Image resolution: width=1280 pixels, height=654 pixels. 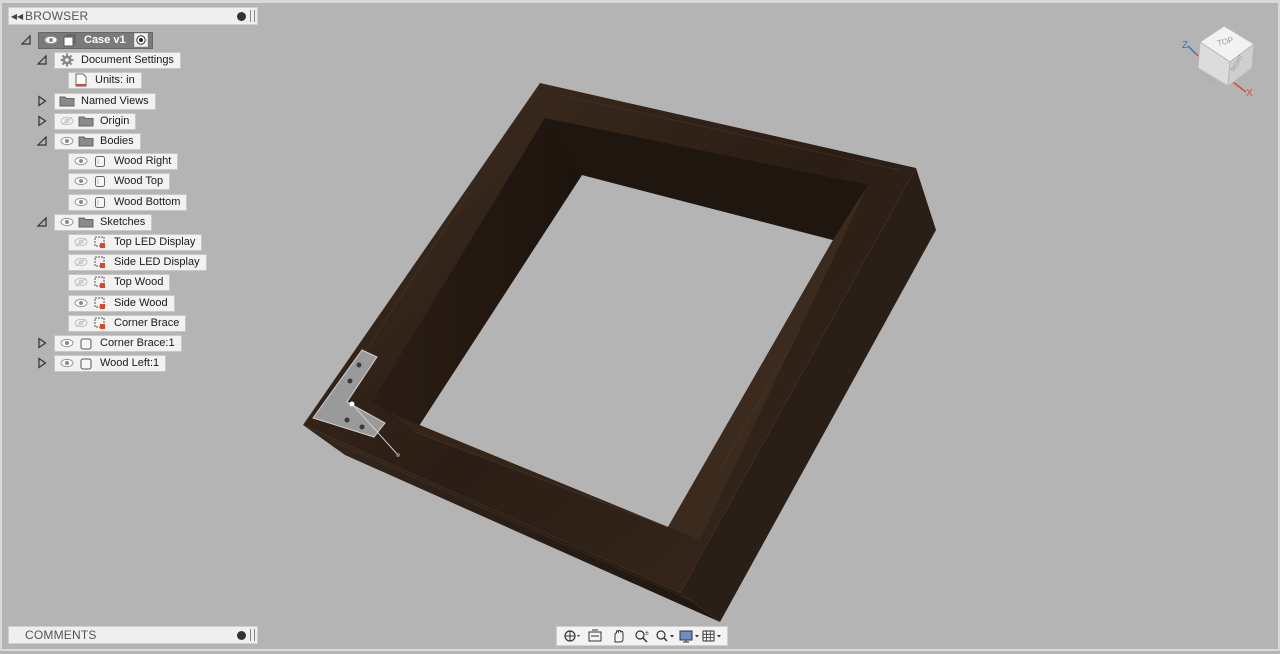 I want to click on activate-radio-icon, so click(x=140, y=40).